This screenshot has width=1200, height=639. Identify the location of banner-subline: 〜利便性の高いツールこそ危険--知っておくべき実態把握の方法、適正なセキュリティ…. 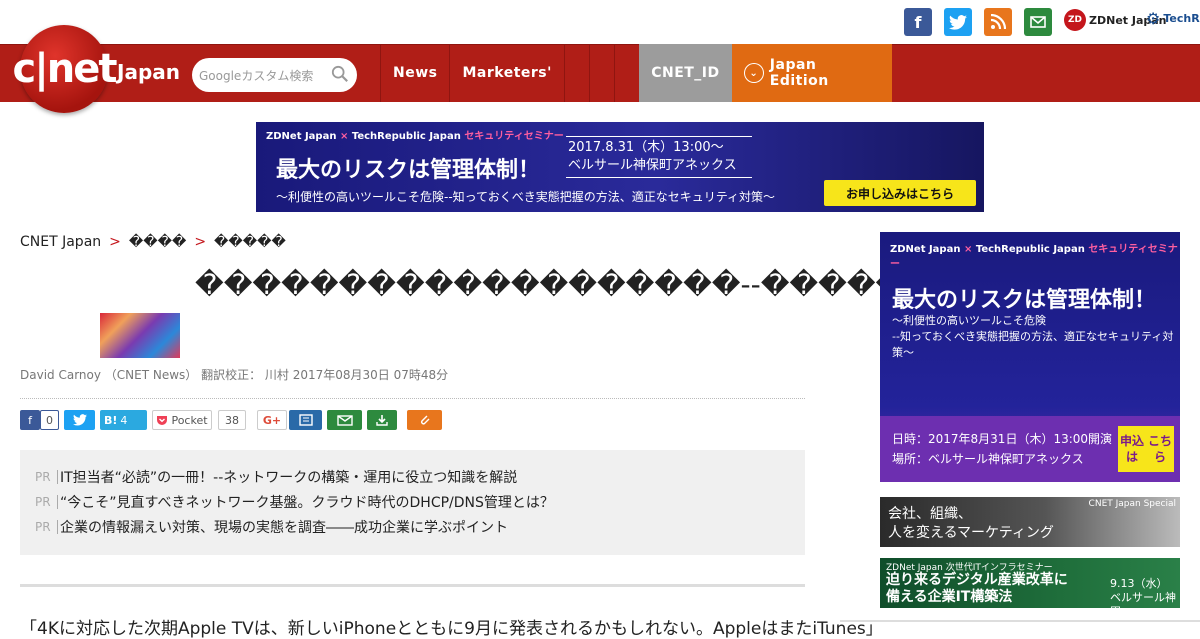
(525, 197).